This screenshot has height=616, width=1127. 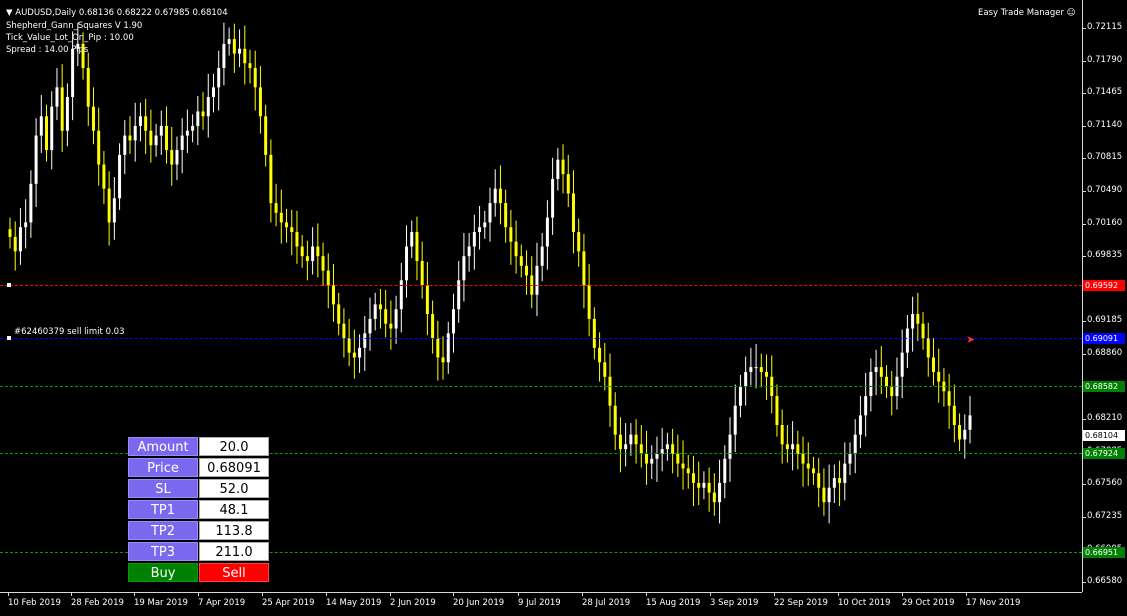 What do you see at coordinates (163, 467) in the screenshot?
I see `price-label: Price` at bounding box center [163, 467].